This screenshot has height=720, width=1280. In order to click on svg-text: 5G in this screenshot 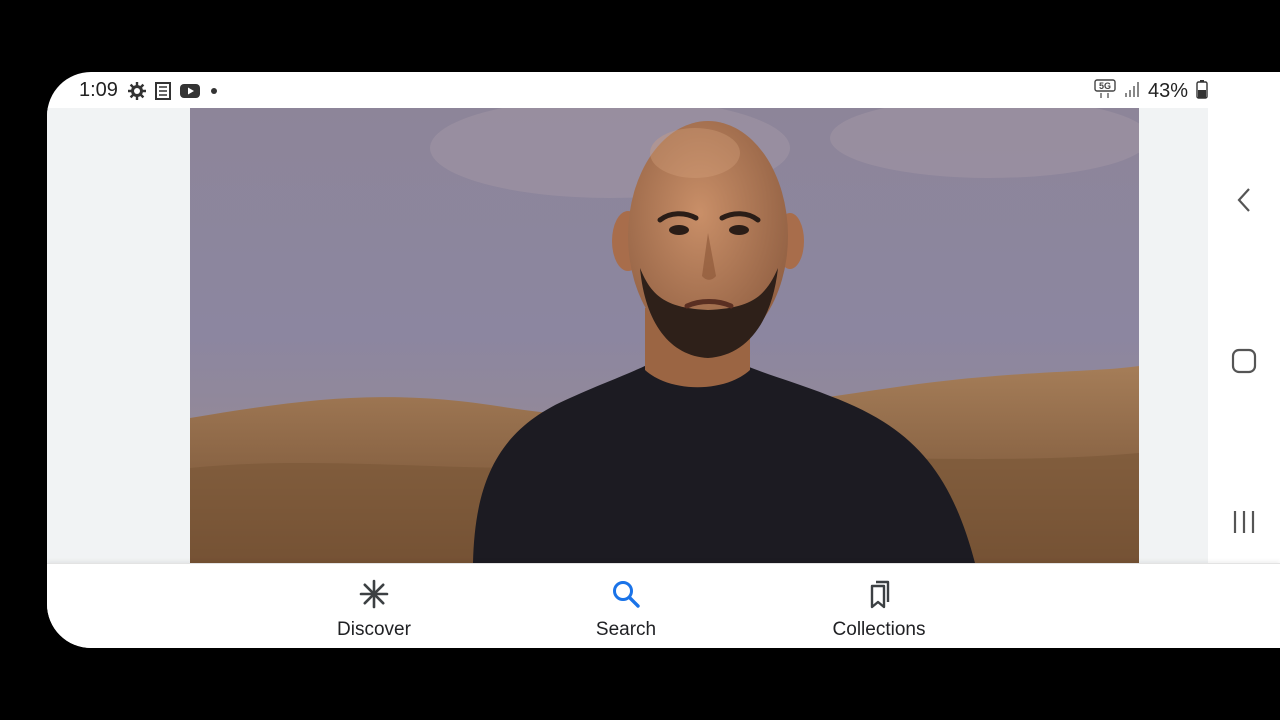, I will do `click(1105, 86)`.